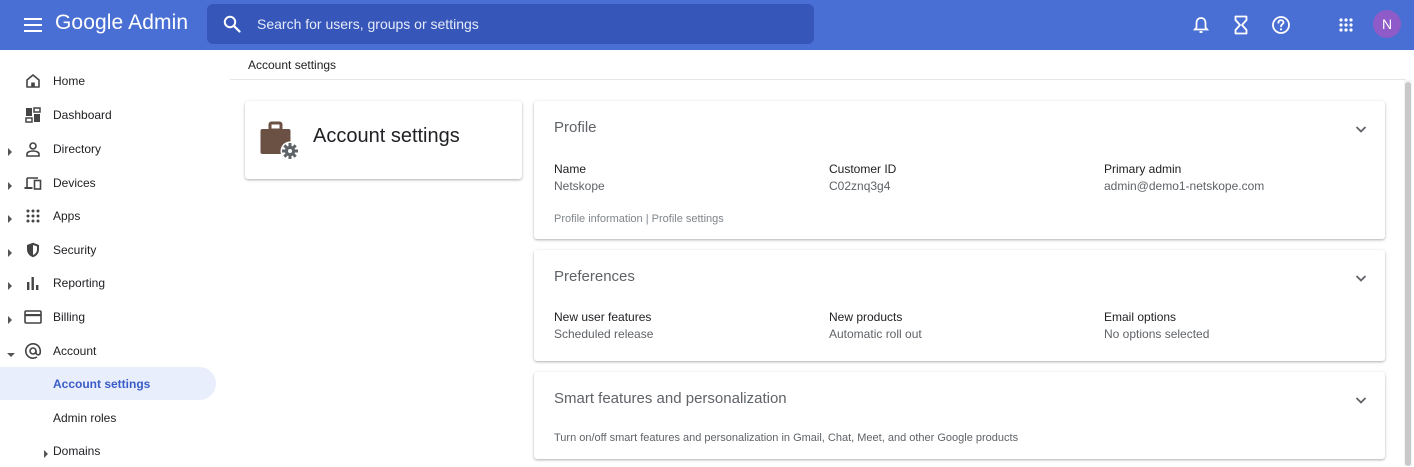 This screenshot has height=467, width=1414. Describe the element at coordinates (232, 24) in the screenshot. I see `search-icon` at that location.